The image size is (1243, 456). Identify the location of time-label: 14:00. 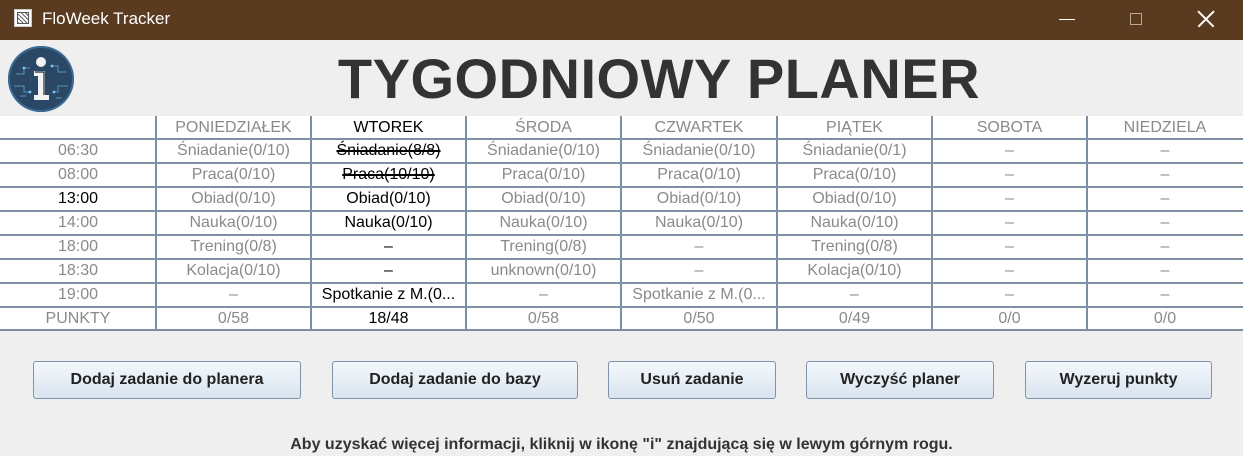
(78, 222).